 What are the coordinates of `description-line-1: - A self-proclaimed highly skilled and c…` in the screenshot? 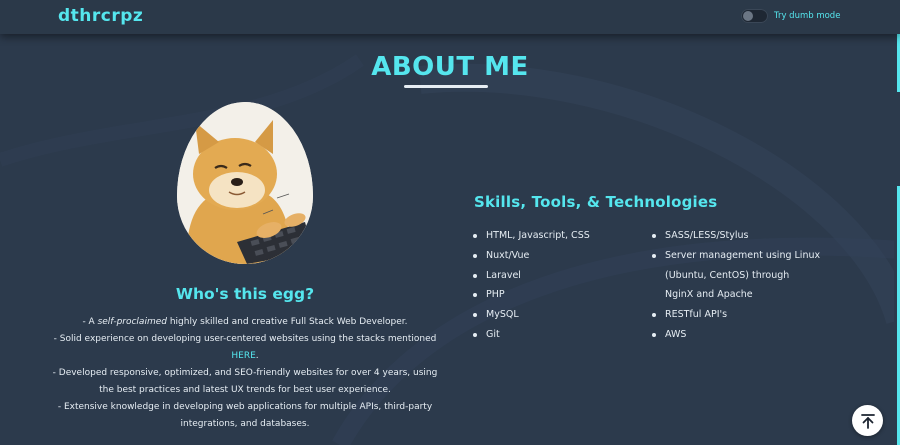 It's located at (245, 322).